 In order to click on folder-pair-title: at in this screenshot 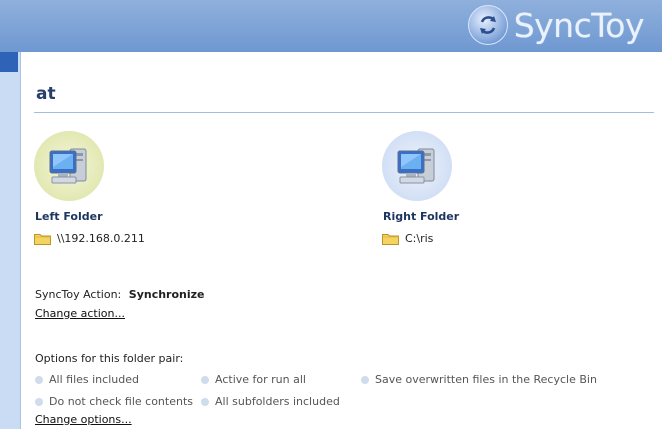, I will do `click(46, 94)`.